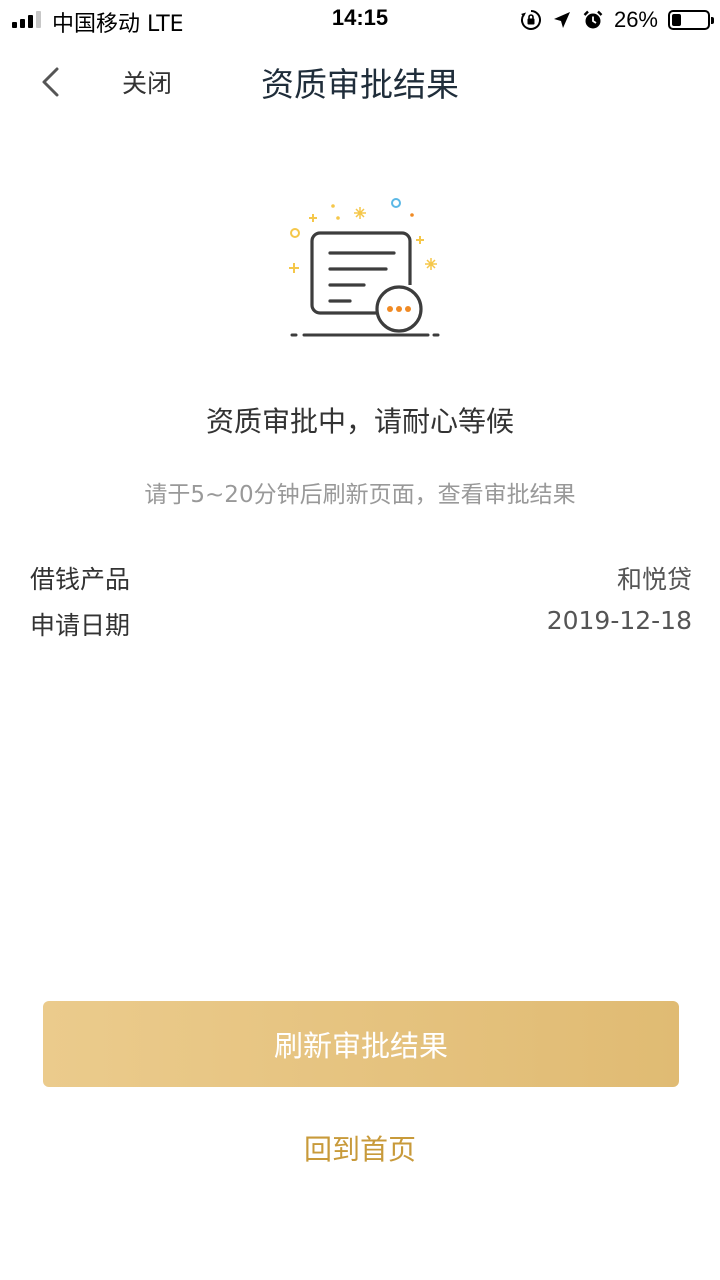  Describe the element at coordinates (561, 20) in the screenshot. I see `location-arrow-icon` at that location.